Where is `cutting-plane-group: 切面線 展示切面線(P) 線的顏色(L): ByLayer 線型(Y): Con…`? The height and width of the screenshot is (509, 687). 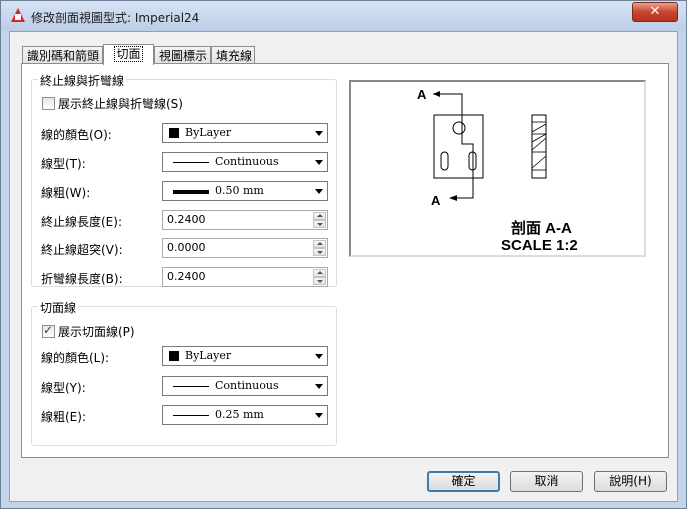
cutting-plane-group: 切面線 展示切面線(P) 線的顏色(L): ByLayer 線型(Y): Con… is located at coordinates (184, 372).